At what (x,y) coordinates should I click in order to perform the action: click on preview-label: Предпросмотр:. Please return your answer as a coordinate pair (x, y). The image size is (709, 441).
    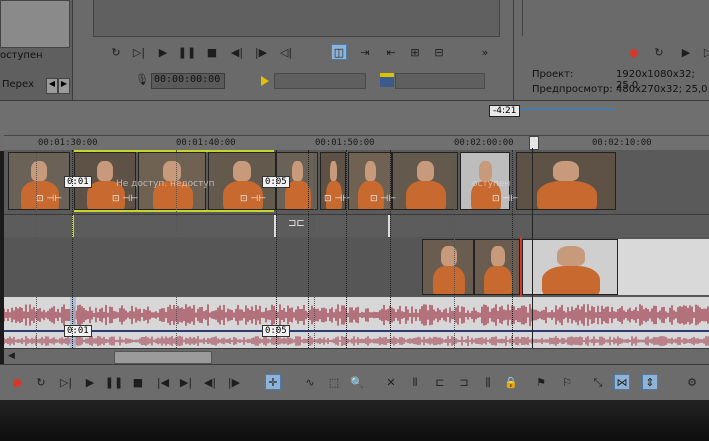
    Looking at the image, I should click on (572, 89).